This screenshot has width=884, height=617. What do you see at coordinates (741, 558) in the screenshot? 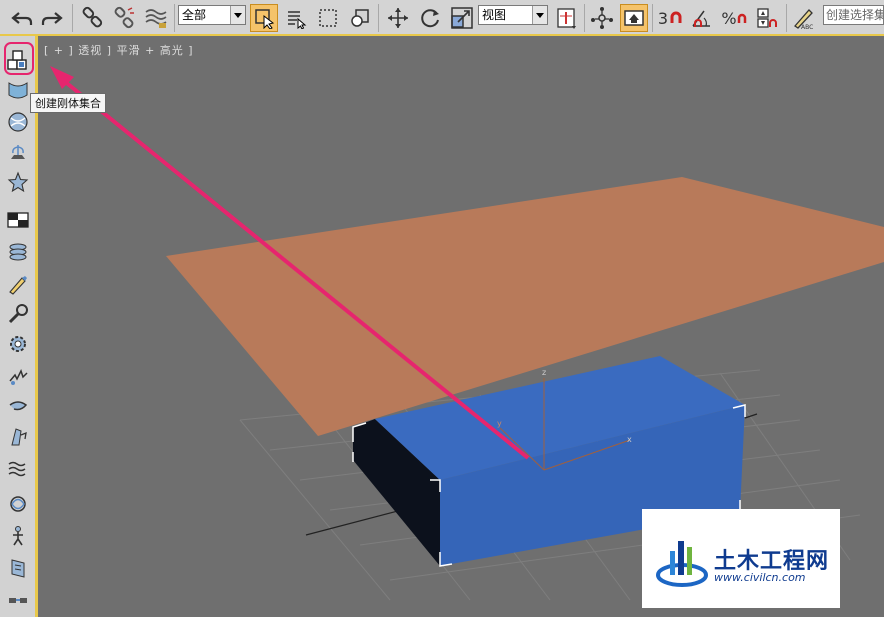
I see `watermark-logo: 土木工程网 www.civilcn.com` at bounding box center [741, 558].